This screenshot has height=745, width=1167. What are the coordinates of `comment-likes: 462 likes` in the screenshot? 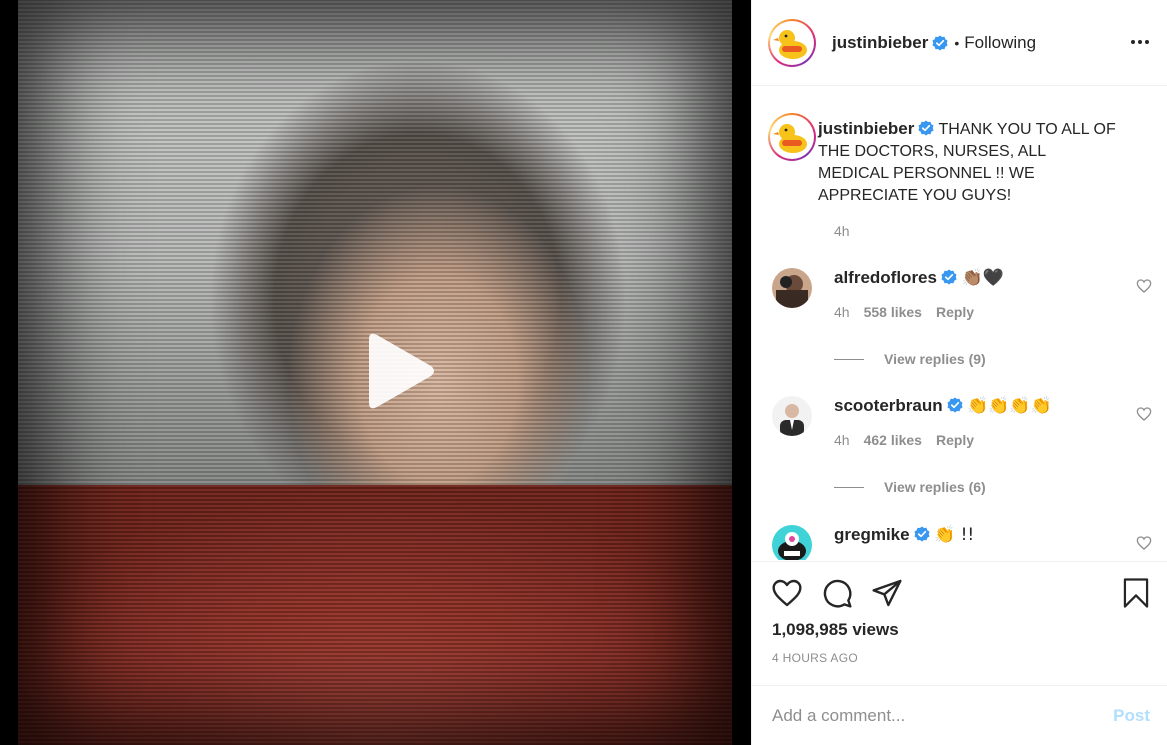 It's located at (893, 440).